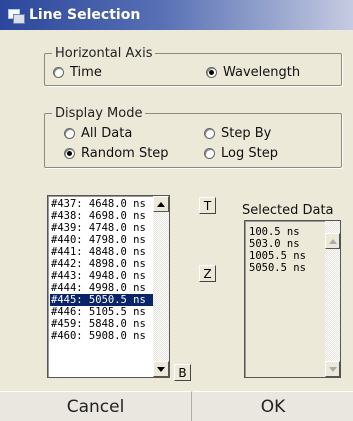  I want to click on radio-all-data: All Data, so click(98, 133).